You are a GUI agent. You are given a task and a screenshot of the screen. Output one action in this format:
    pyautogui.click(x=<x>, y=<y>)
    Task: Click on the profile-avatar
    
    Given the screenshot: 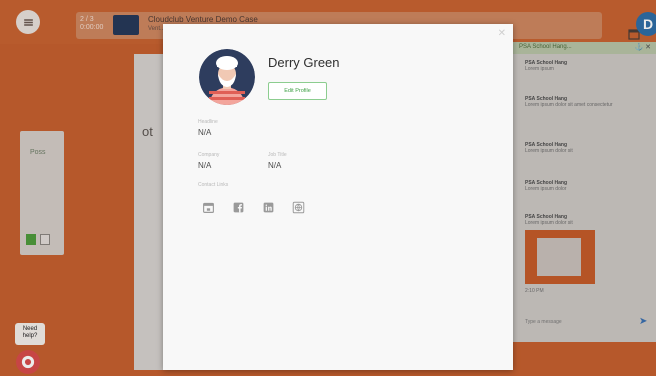 What is the action you would take?
    pyautogui.click(x=227, y=77)
    